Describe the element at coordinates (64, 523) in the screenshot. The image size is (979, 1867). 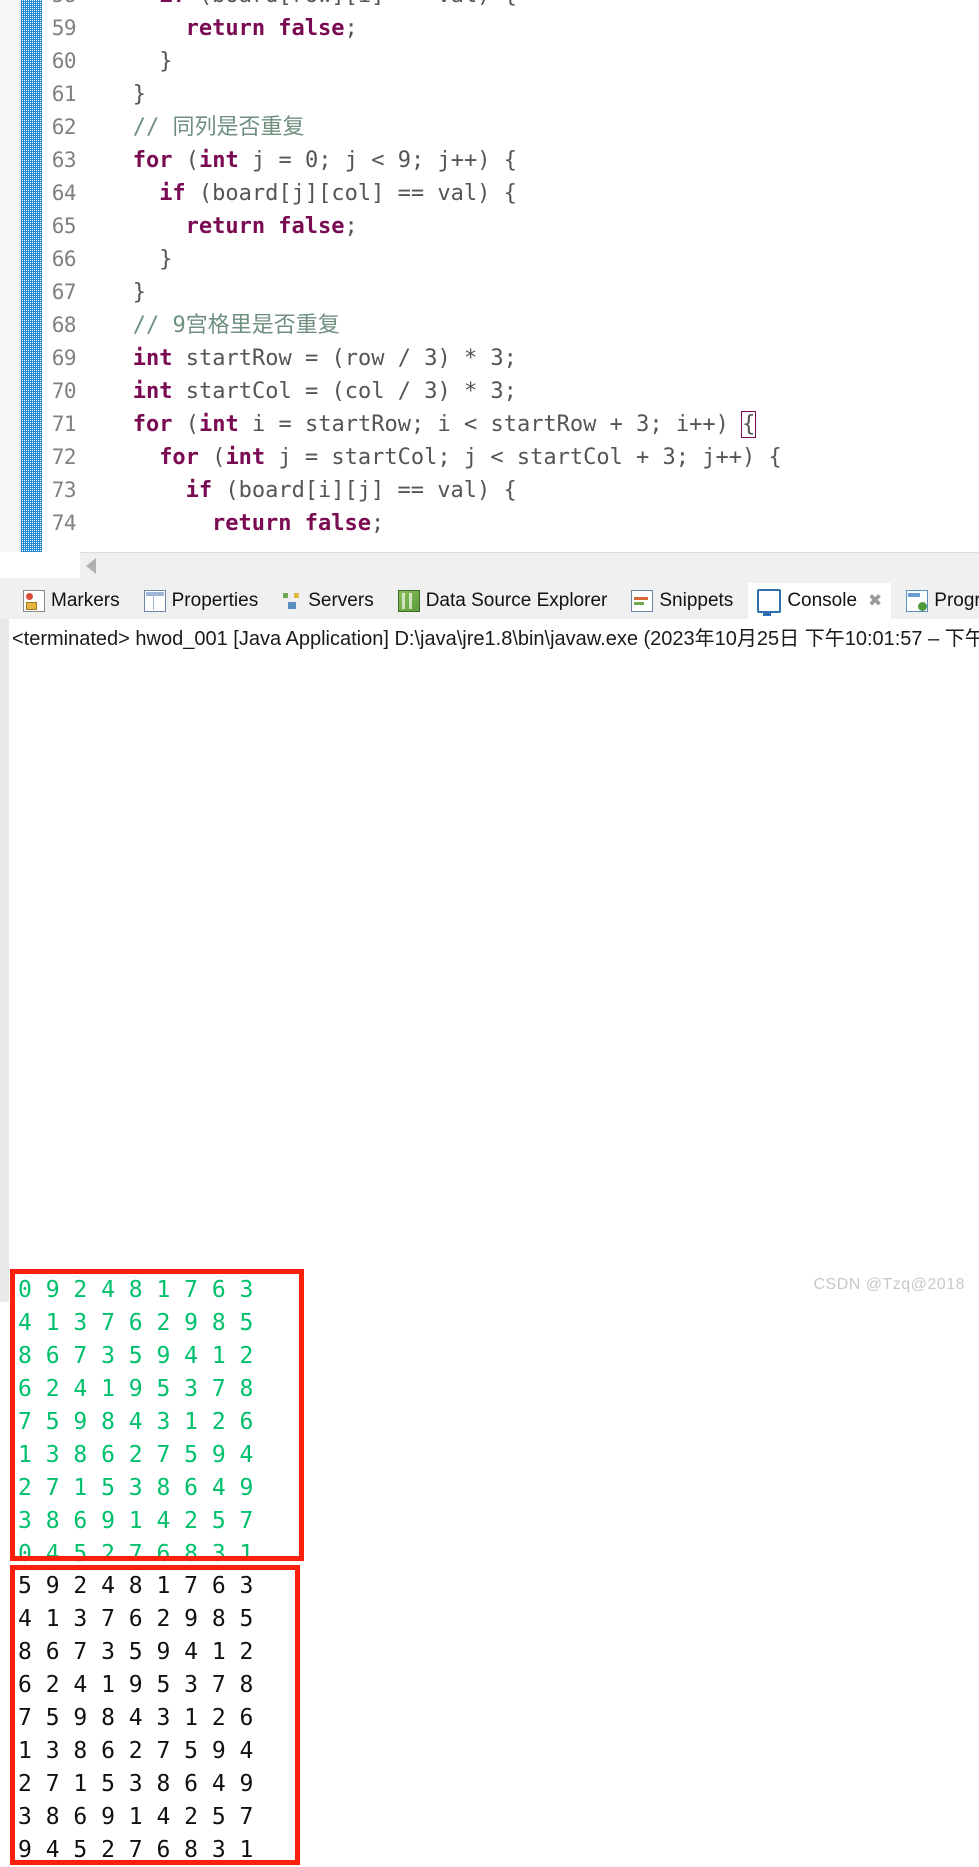
I see `line-number: 74` at that location.